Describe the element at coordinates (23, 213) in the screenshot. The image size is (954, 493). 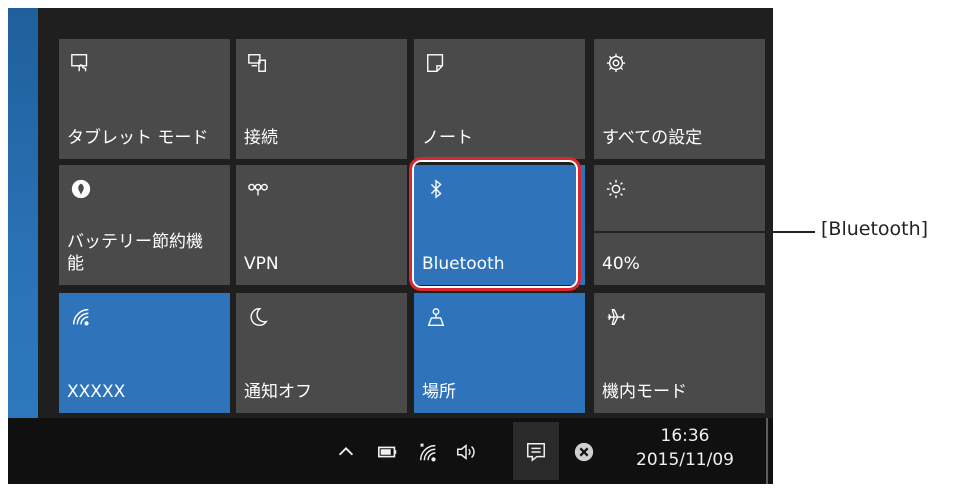
I see `accent-strip` at that location.